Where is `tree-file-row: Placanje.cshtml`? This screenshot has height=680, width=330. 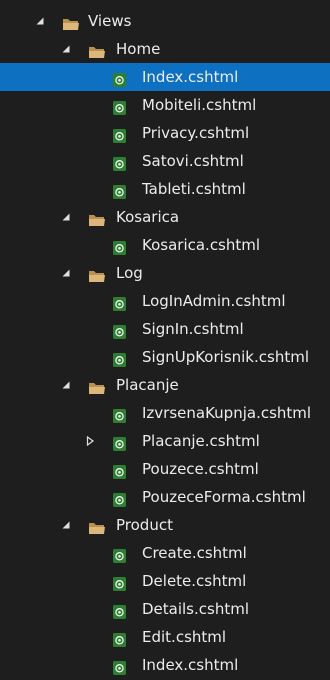
tree-file-row: Placanje.cshtml is located at coordinates (165, 441).